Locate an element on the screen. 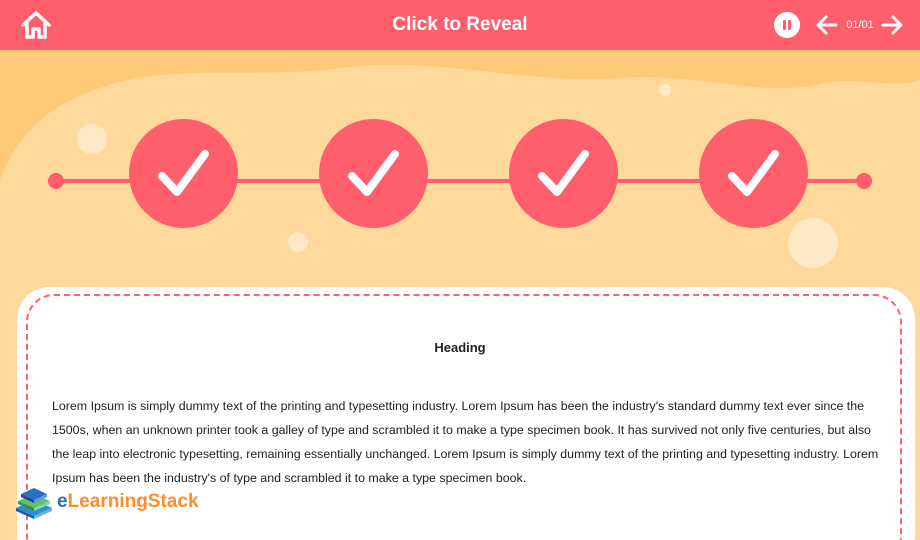 Image resolution: width=920 pixels, height=540 pixels. top-bar: Click to Reveal 01/01 is located at coordinates (460, 25).